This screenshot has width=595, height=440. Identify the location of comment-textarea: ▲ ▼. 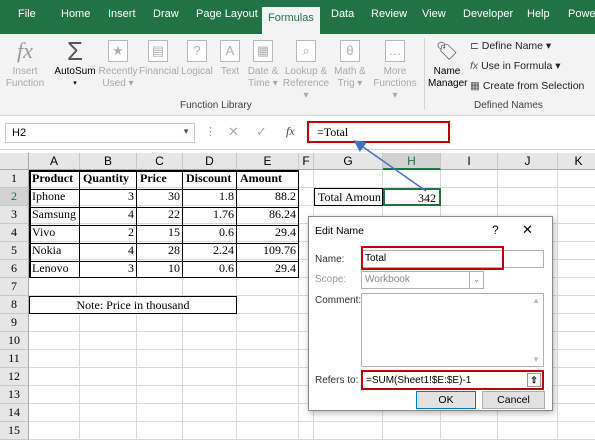
(452, 330).